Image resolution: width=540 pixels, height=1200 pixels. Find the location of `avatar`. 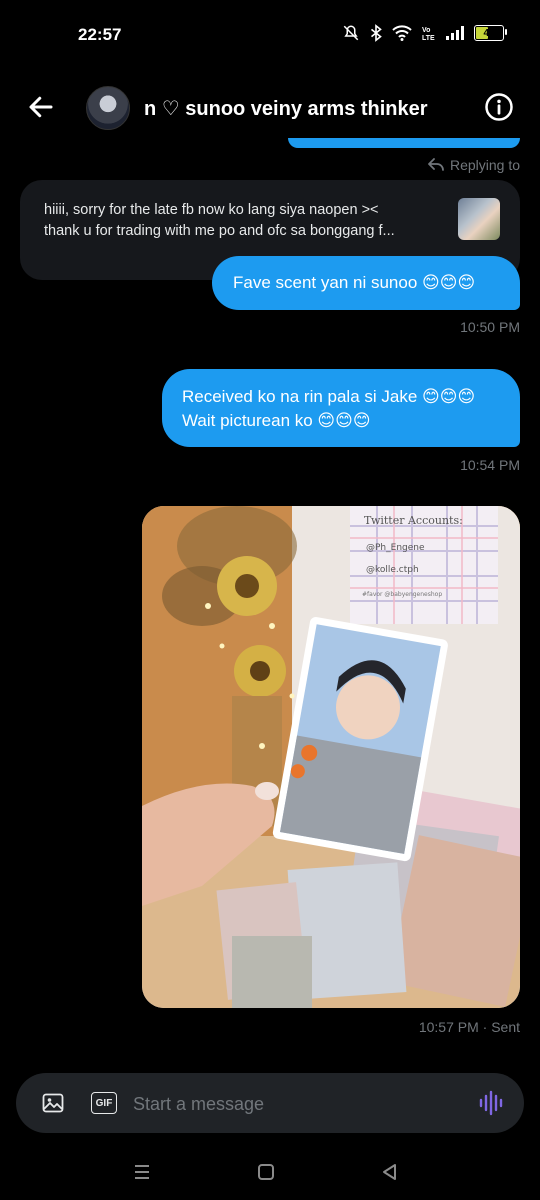

avatar is located at coordinates (108, 108).